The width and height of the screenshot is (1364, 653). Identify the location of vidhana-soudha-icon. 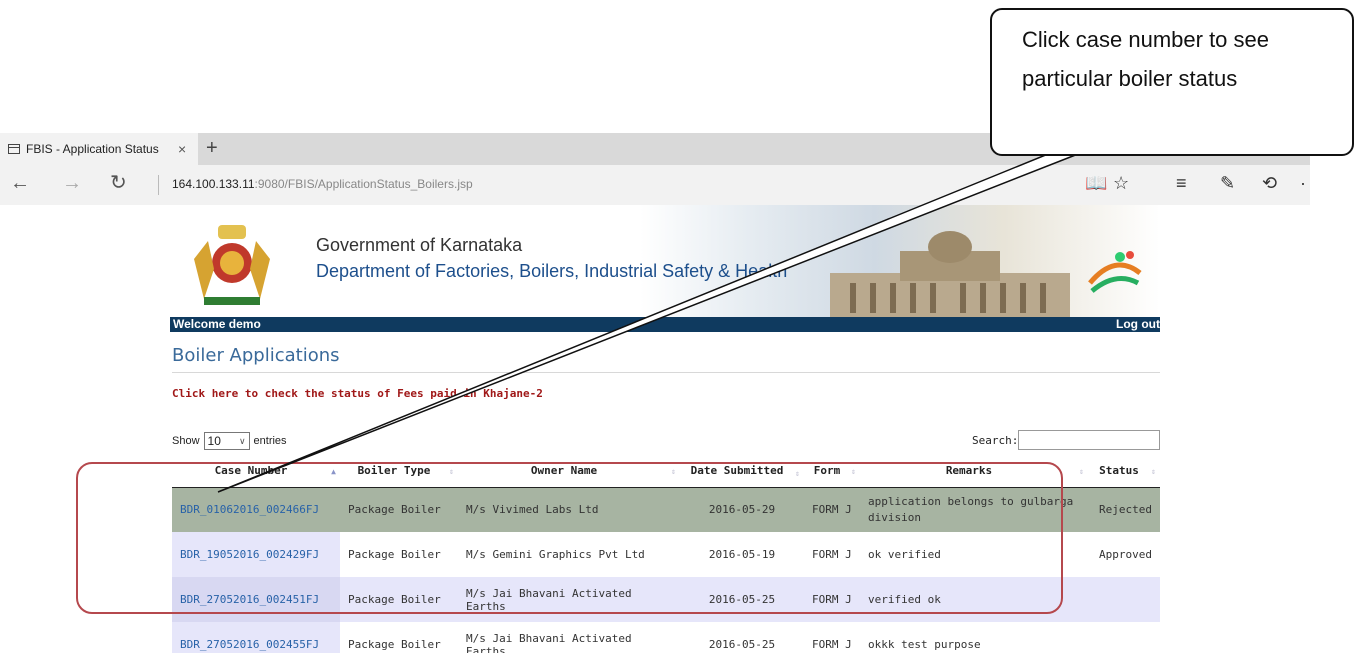
(950, 274).